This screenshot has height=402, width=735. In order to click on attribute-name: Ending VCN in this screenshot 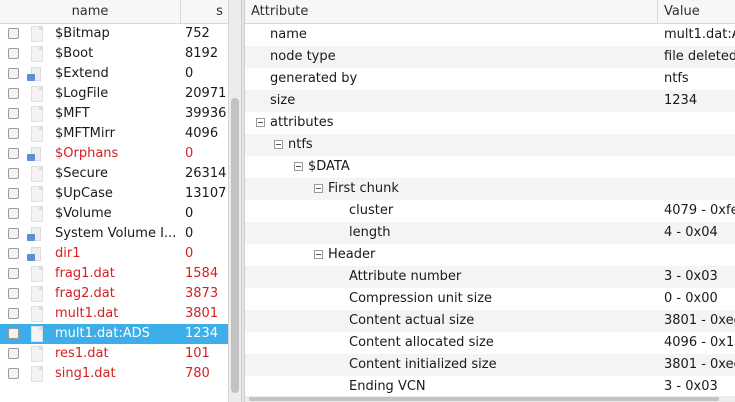, I will do `click(387, 386)`.